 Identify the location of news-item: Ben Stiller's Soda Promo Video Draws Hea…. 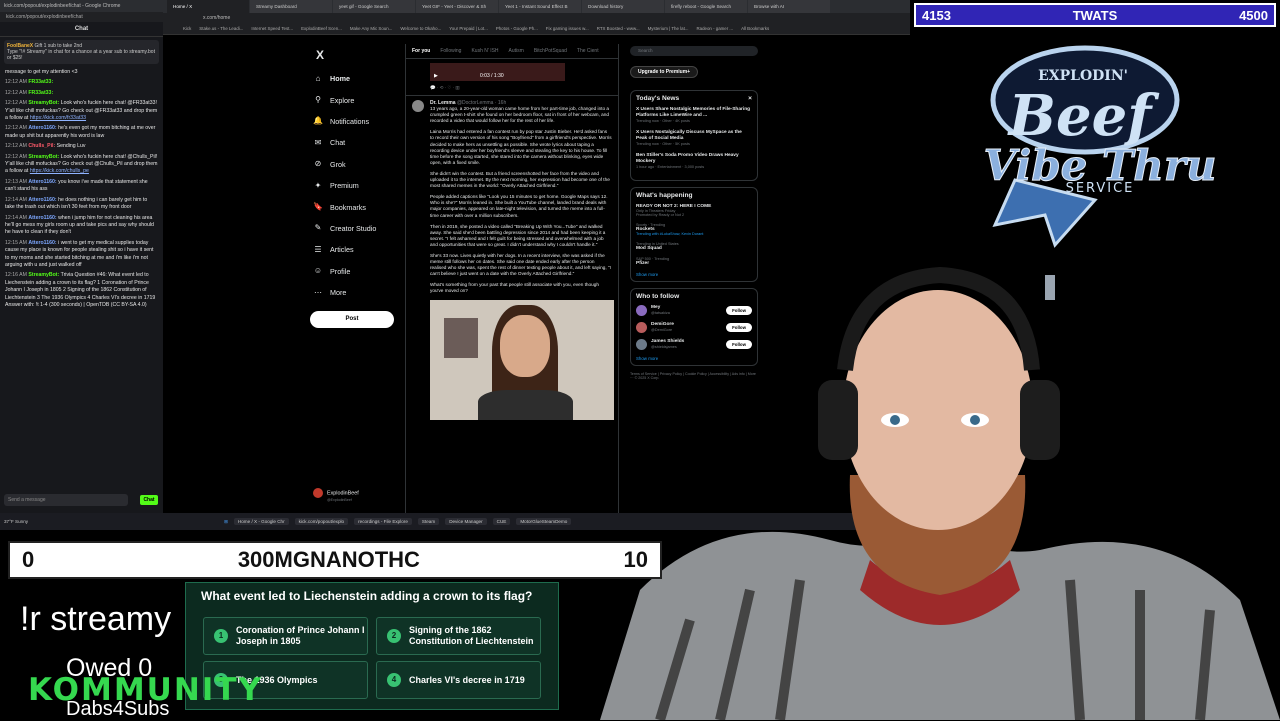
(694, 161).